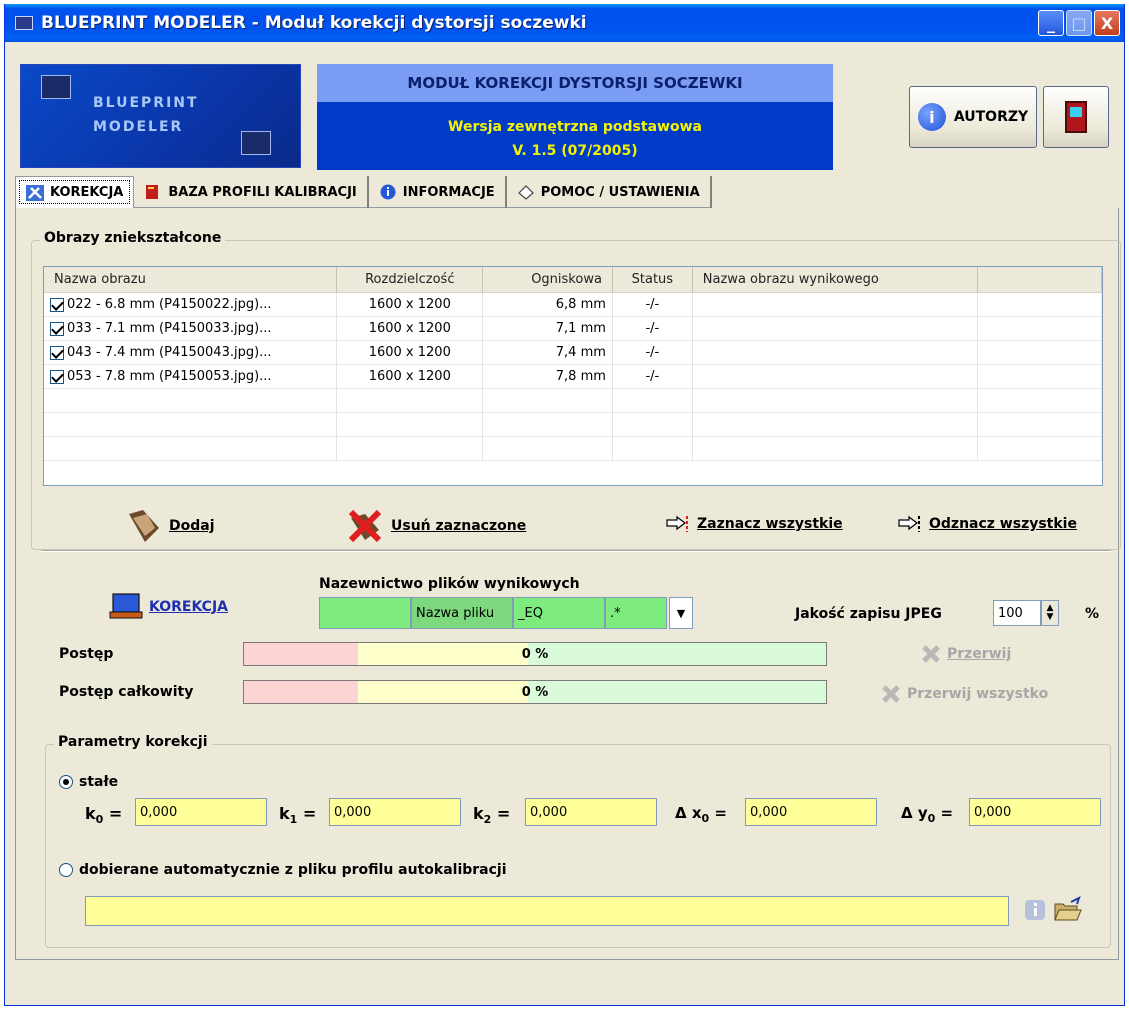 This screenshot has width=1129, height=1010. I want to click on run-correction-button: KOREKCJA, so click(168, 607).